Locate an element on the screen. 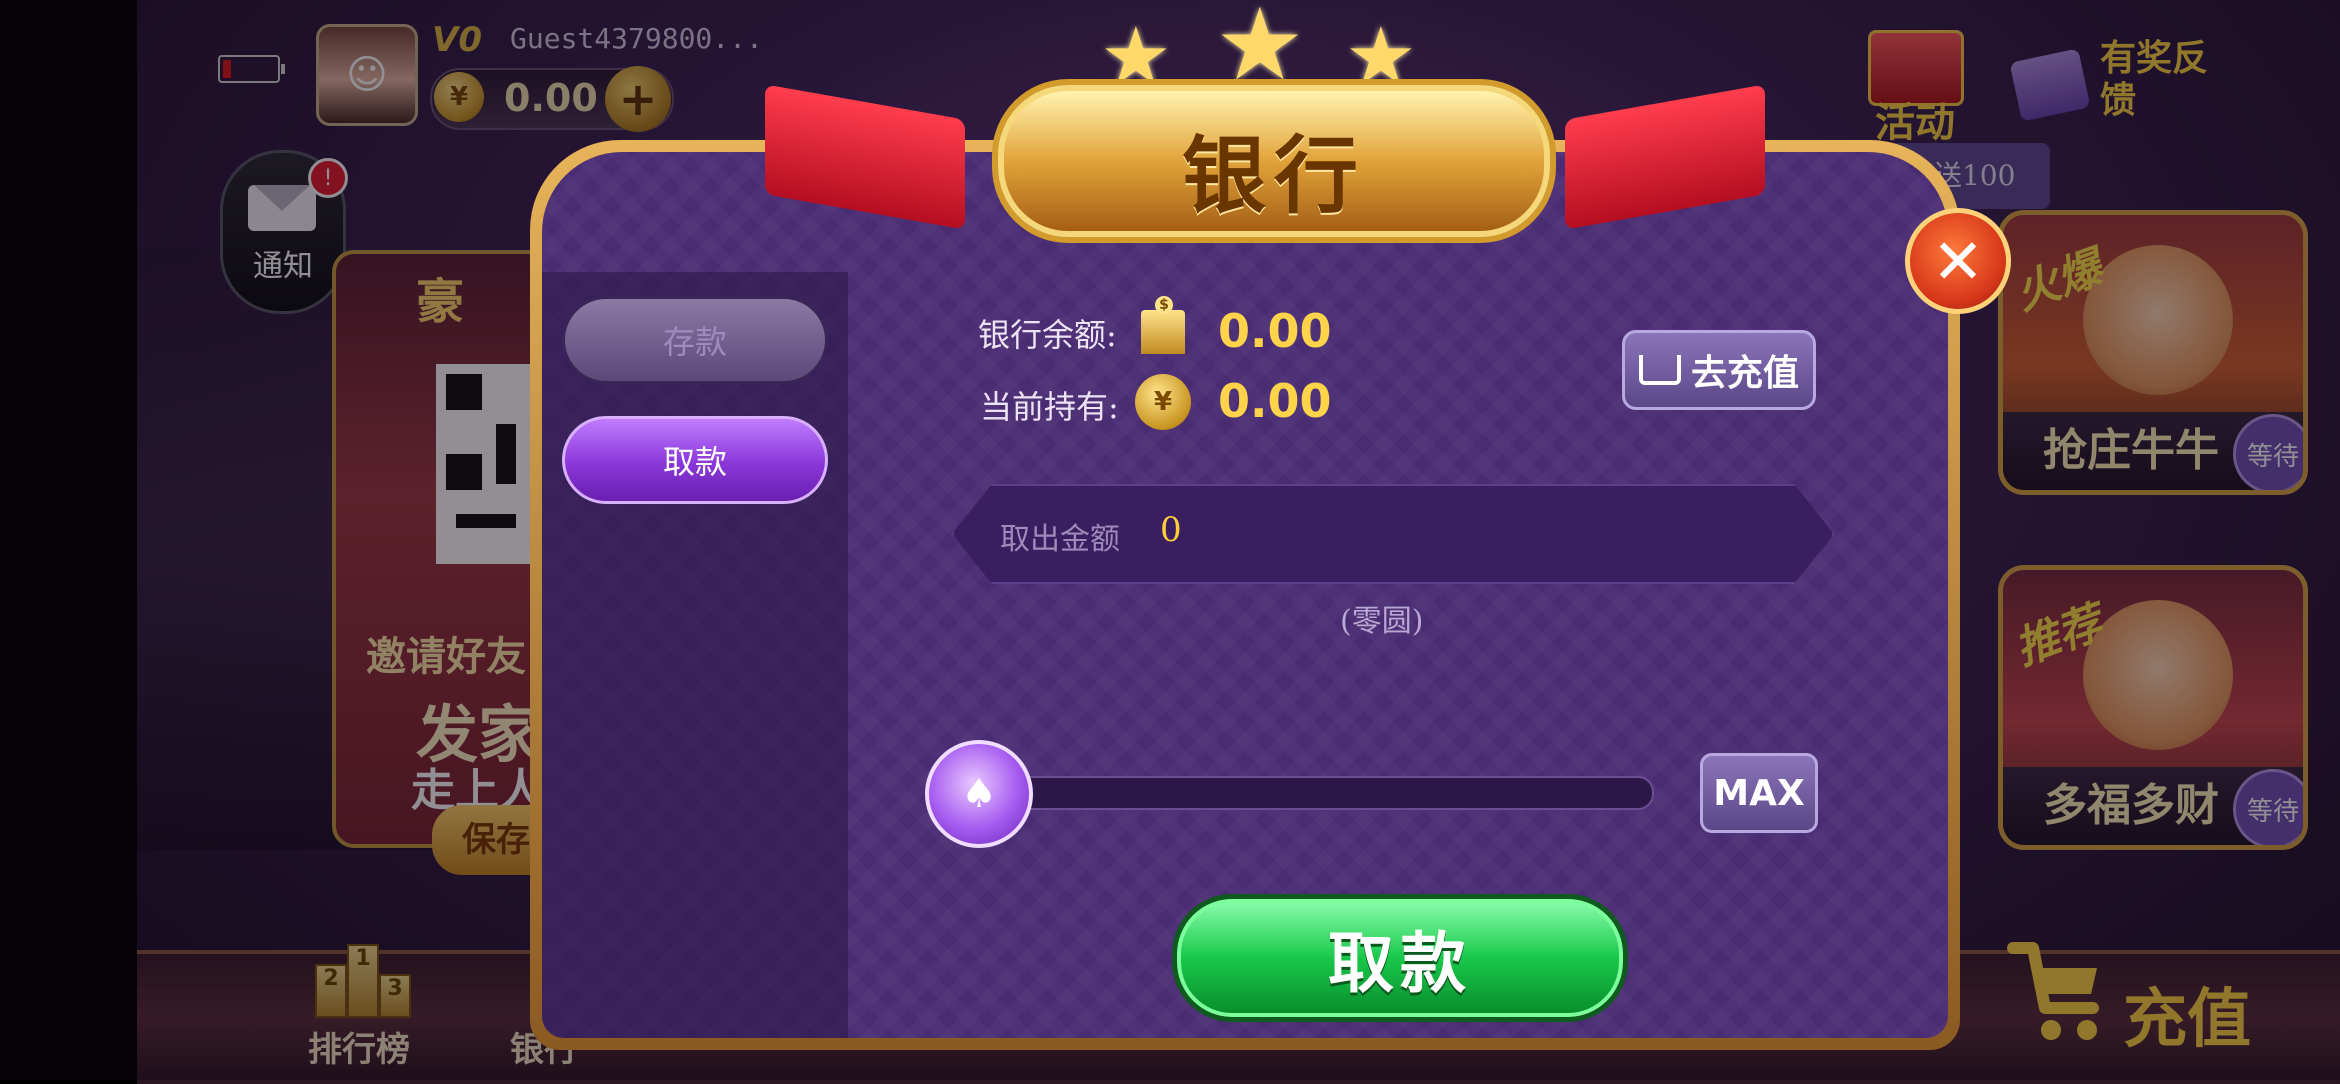 This screenshot has width=2340, height=1084. max-button: MAX is located at coordinates (1759, 793).